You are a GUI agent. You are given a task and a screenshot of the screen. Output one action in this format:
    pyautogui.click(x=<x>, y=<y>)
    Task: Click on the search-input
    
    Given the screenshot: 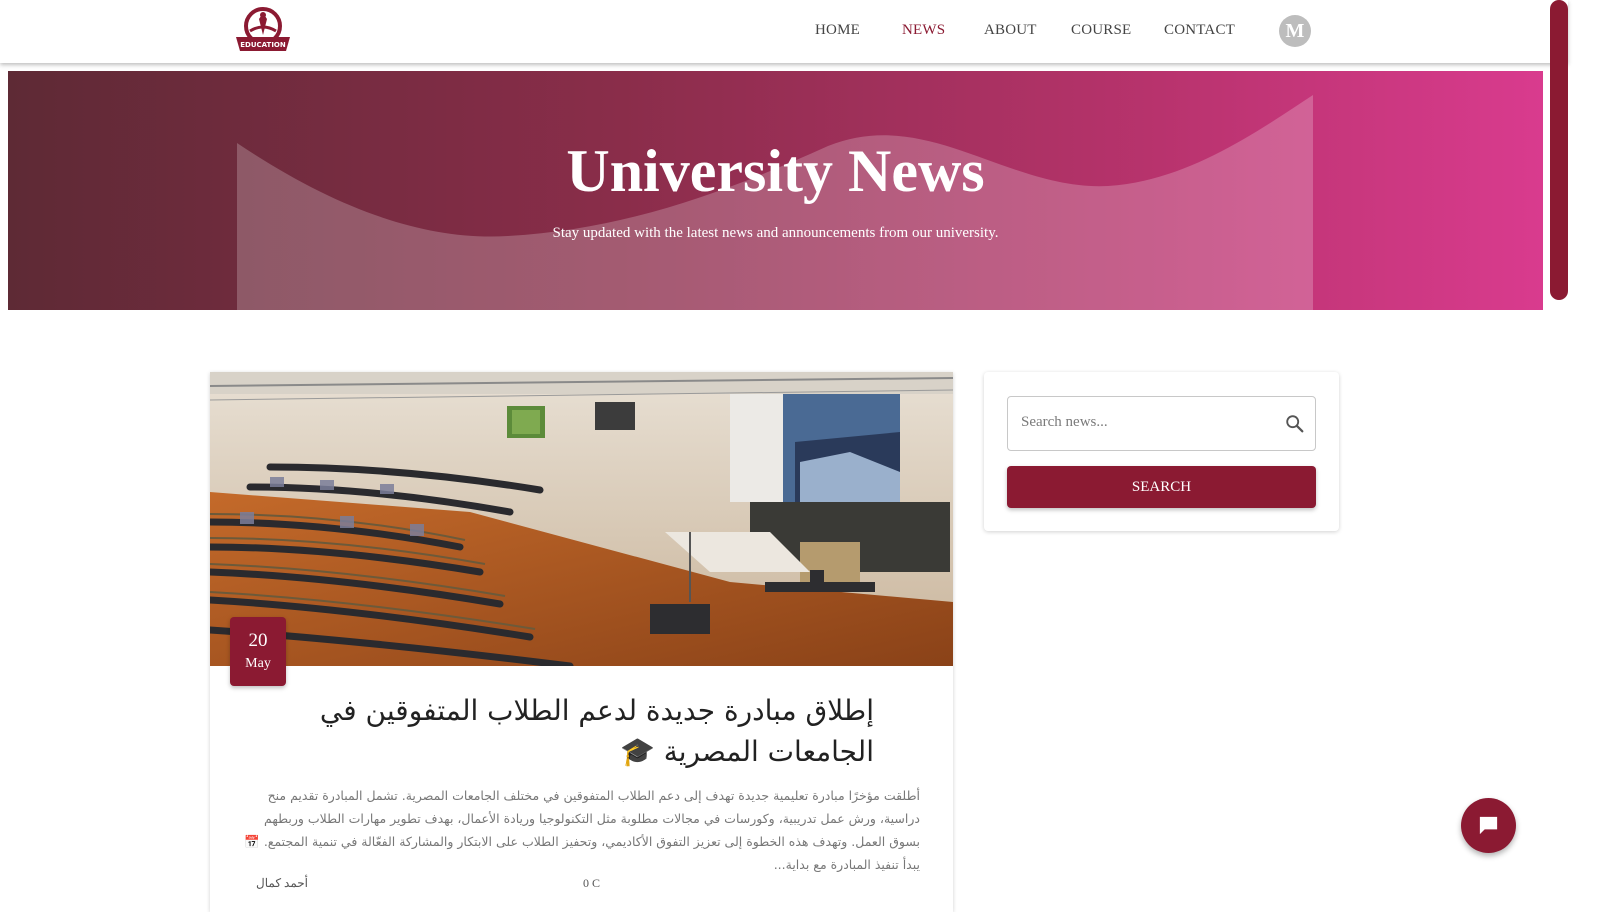 What is the action you would take?
    pyautogui.click(x=1141, y=422)
    